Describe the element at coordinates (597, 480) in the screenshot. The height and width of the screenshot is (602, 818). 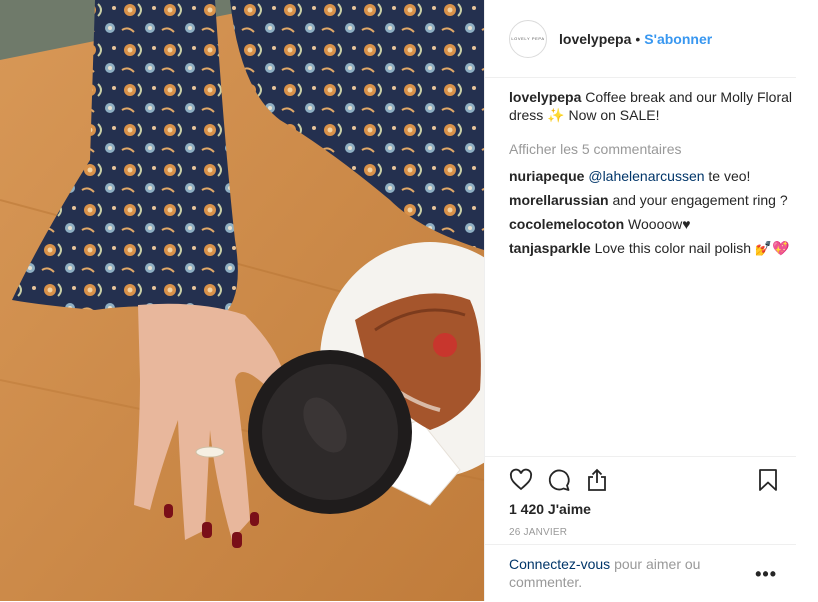
I see `share-icon` at that location.